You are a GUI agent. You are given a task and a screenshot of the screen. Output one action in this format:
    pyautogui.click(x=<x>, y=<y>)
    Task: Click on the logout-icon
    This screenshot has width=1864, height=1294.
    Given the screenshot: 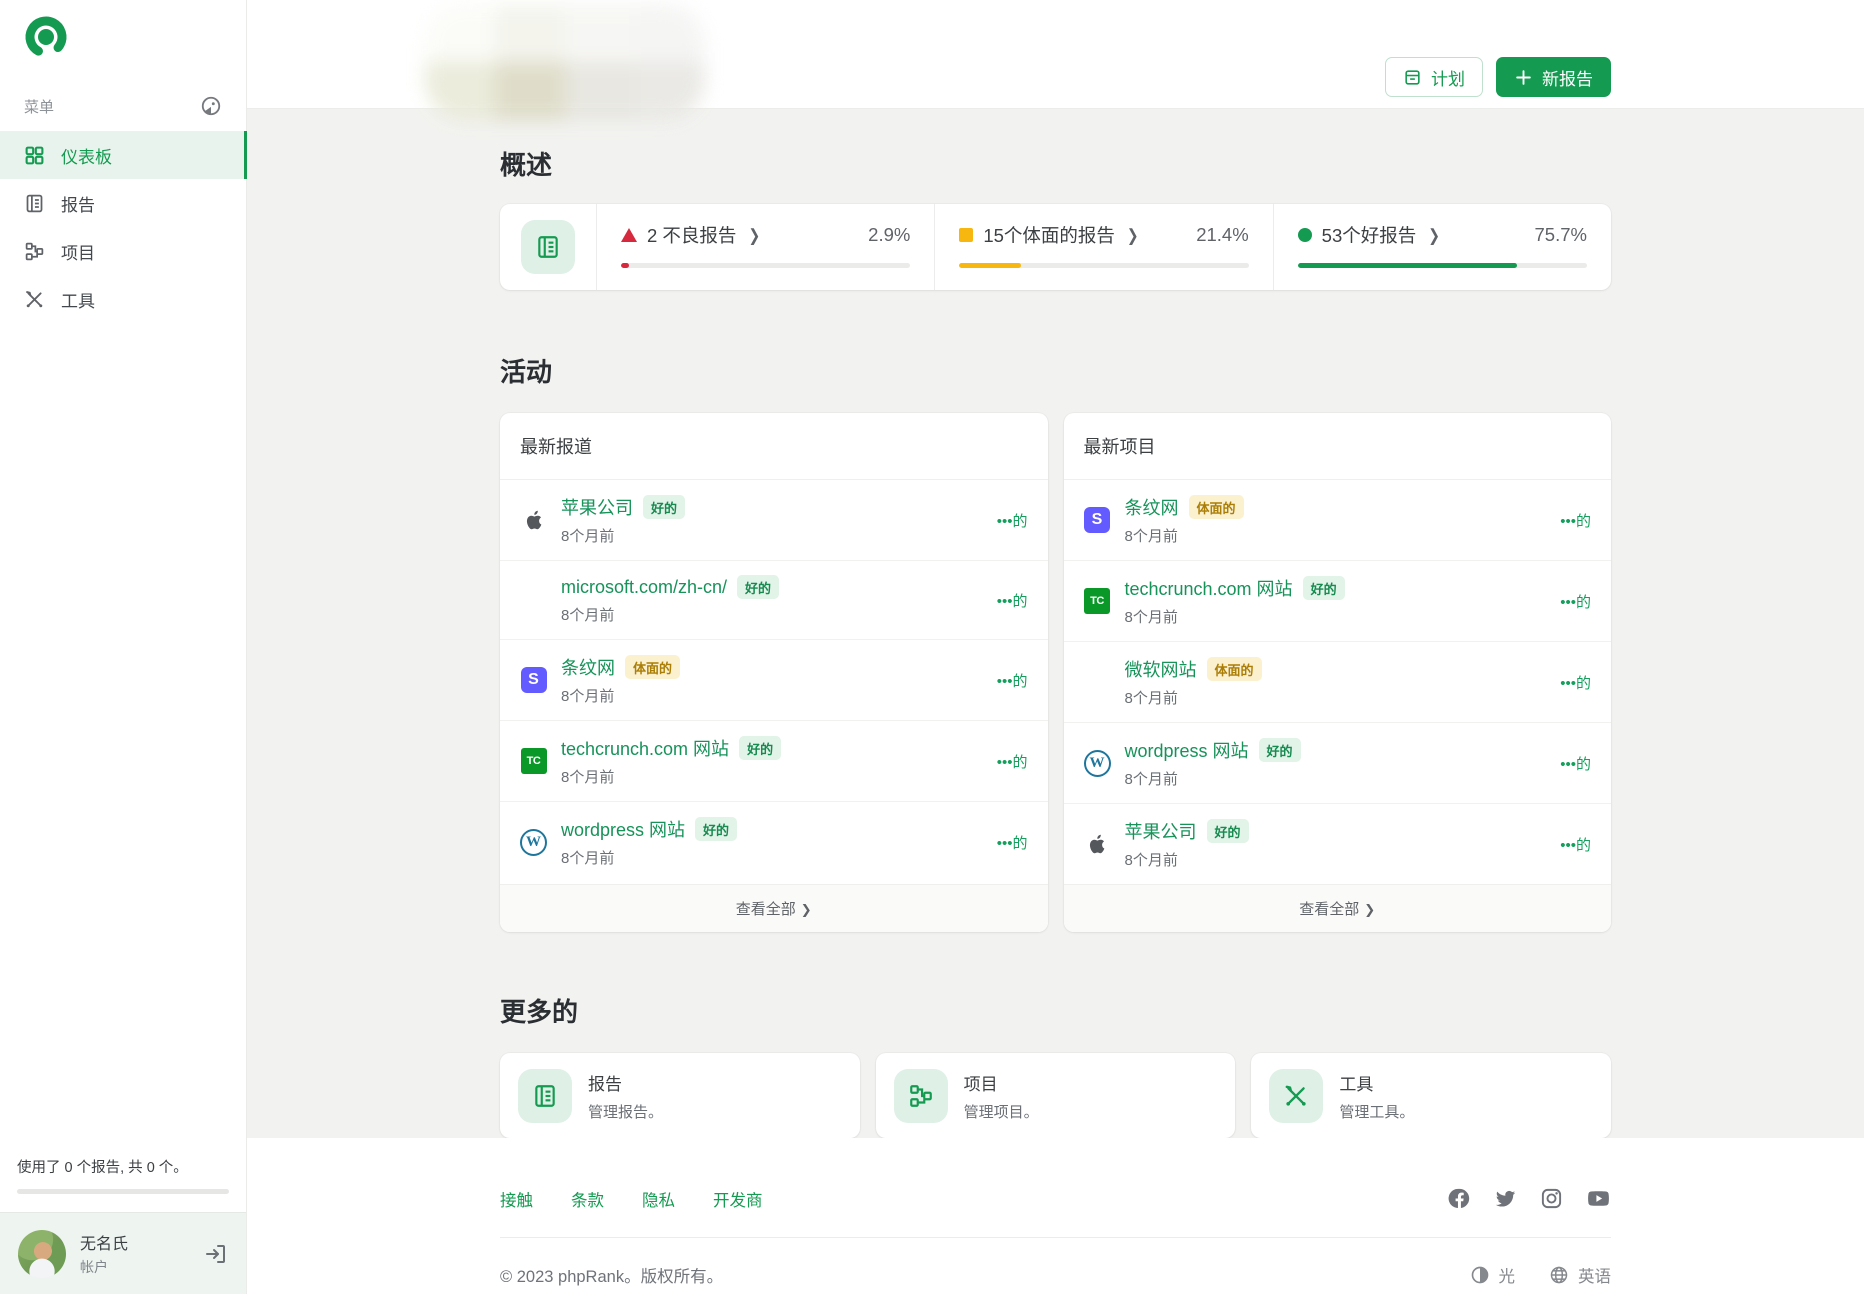 What is the action you would take?
    pyautogui.click(x=216, y=1254)
    